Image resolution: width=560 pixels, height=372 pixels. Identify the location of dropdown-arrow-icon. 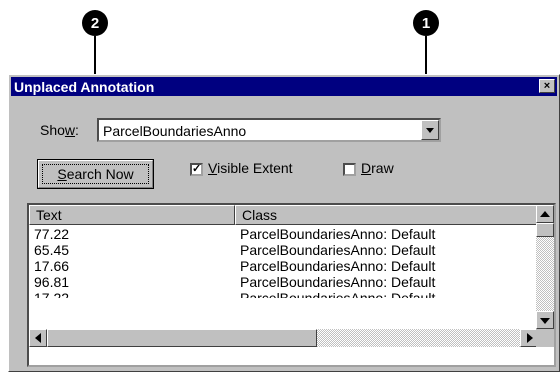
(430, 130).